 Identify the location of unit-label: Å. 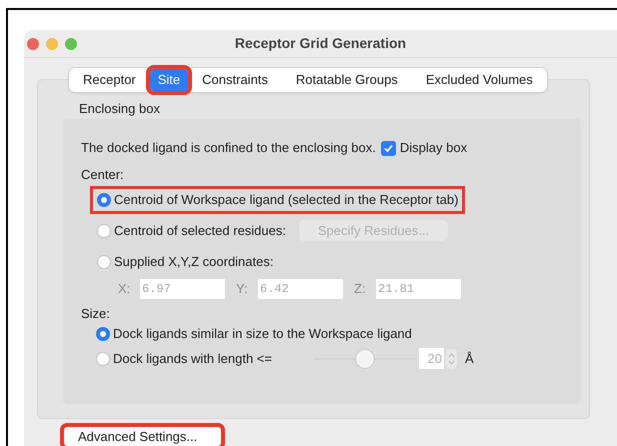
(469, 359).